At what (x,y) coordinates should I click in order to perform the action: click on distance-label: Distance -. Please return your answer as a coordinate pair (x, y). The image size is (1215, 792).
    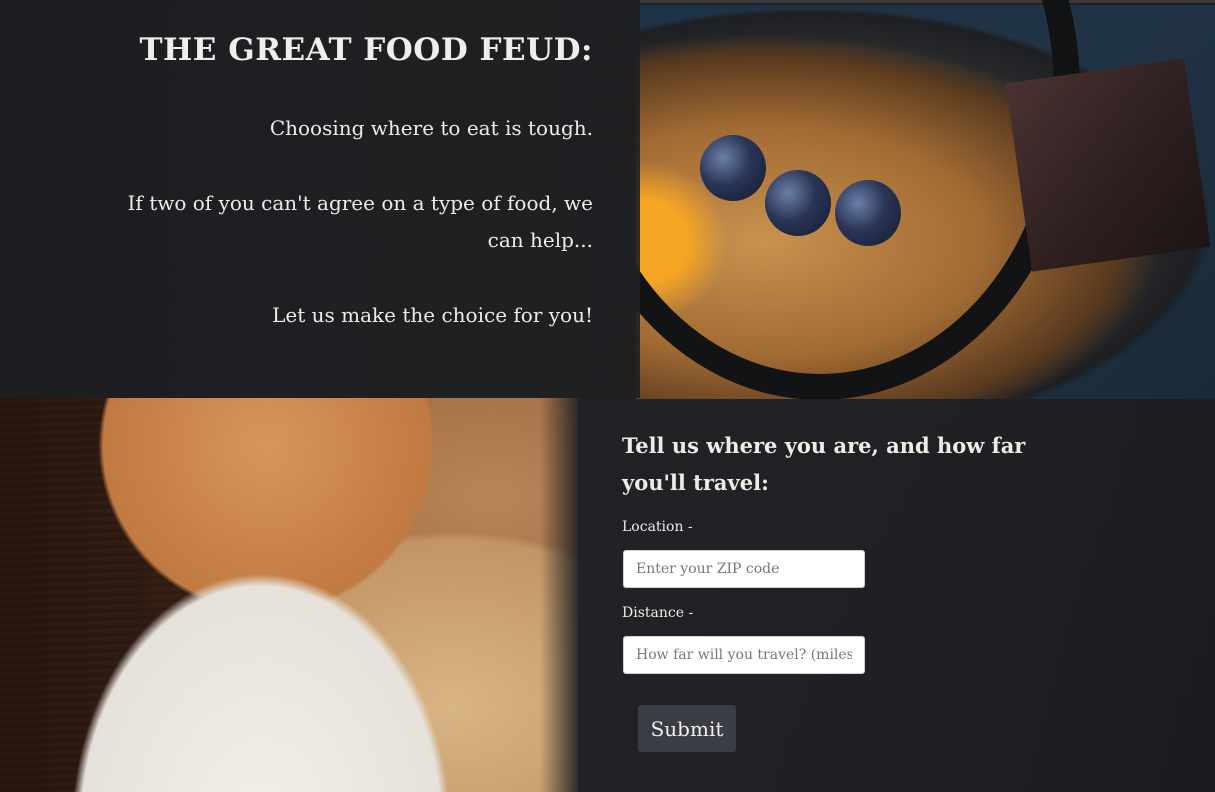
    Looking at the image, I should click on (658, 613).